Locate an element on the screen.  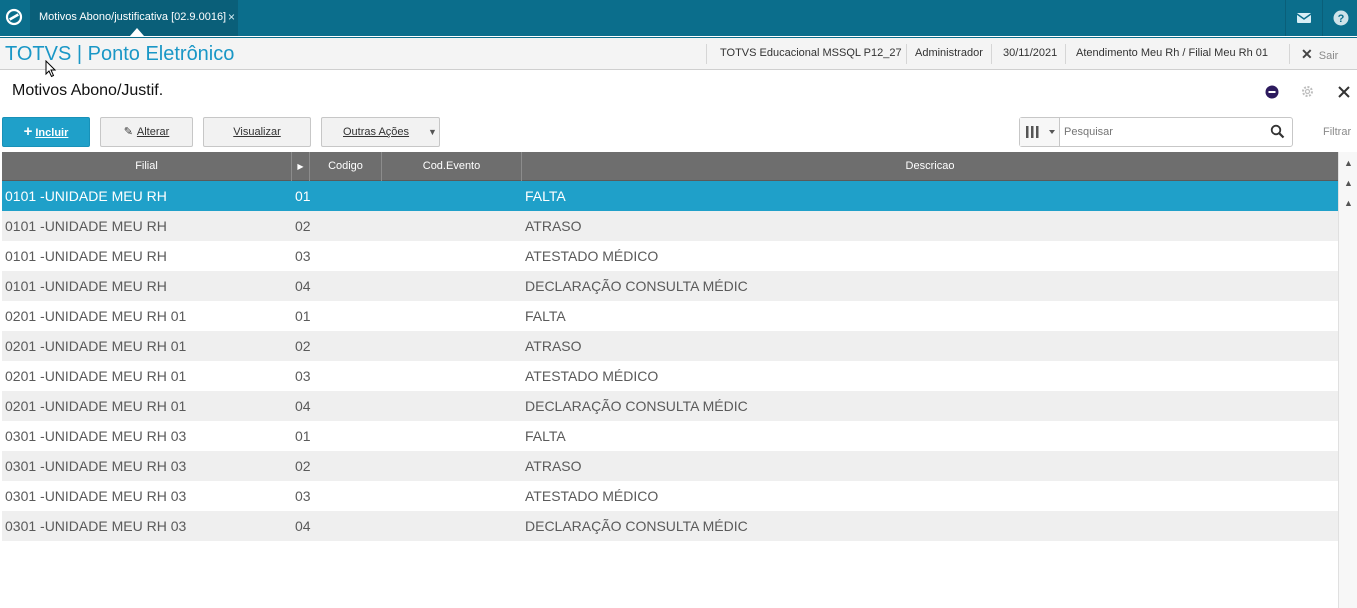
table-row: 0101 -UNIDADE MEU RH 03 ATESTADO MÉDICO is located at coordinates (670, 256).